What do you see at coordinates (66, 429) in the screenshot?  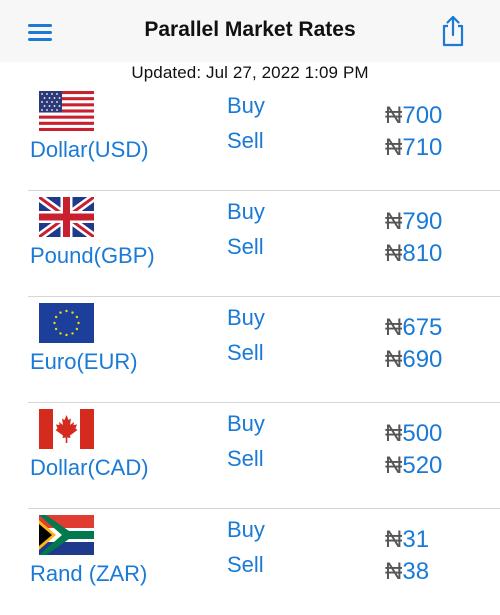 I see `canada-flag-icon` at bounding box center [66, 429].